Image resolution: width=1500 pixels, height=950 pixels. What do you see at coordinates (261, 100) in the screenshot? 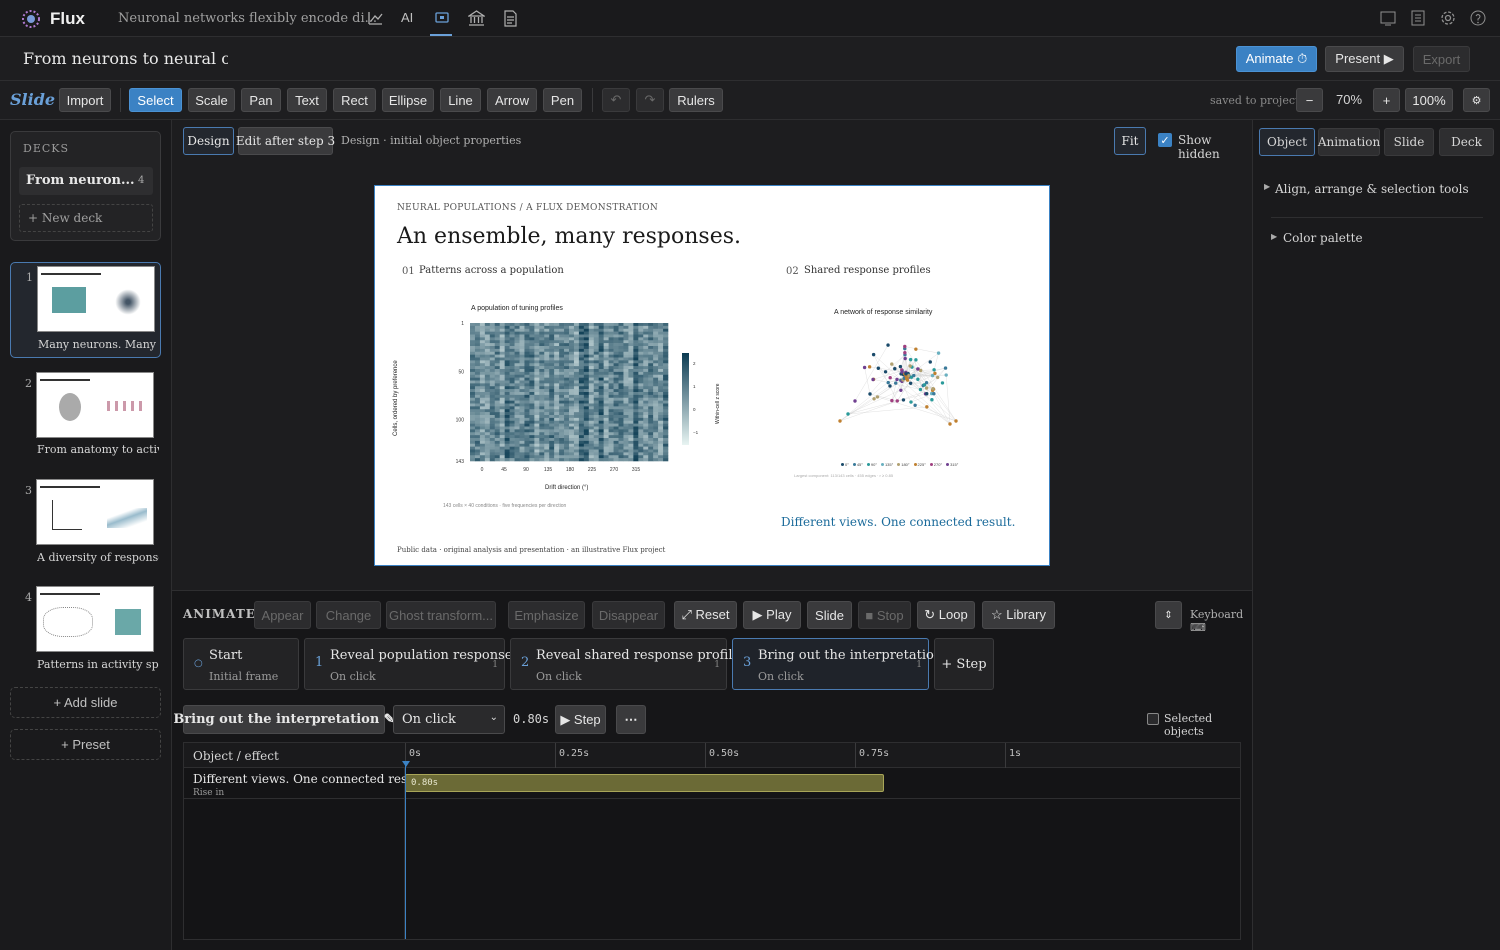
I see `tool-pan: Pan` at bounding box center [261, 100].